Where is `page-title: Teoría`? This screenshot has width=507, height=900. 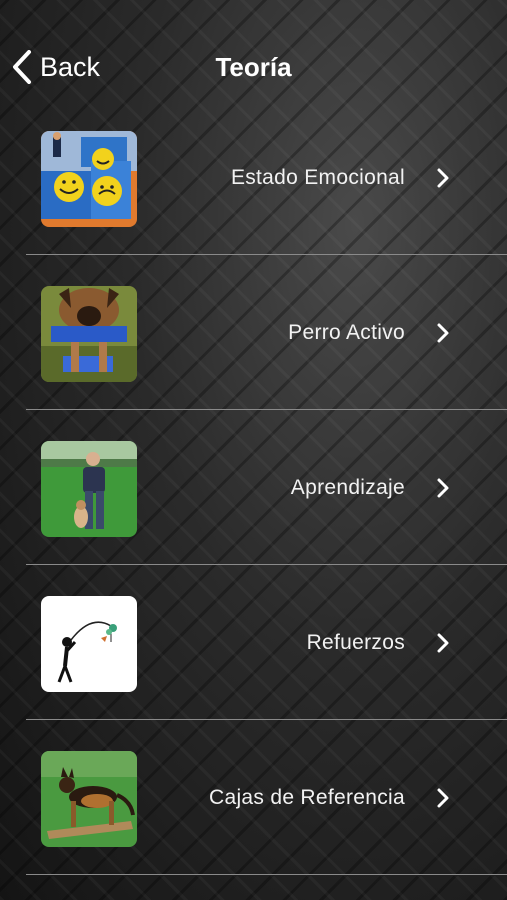 page-title: Teoría is located at coordinates (253, 67).